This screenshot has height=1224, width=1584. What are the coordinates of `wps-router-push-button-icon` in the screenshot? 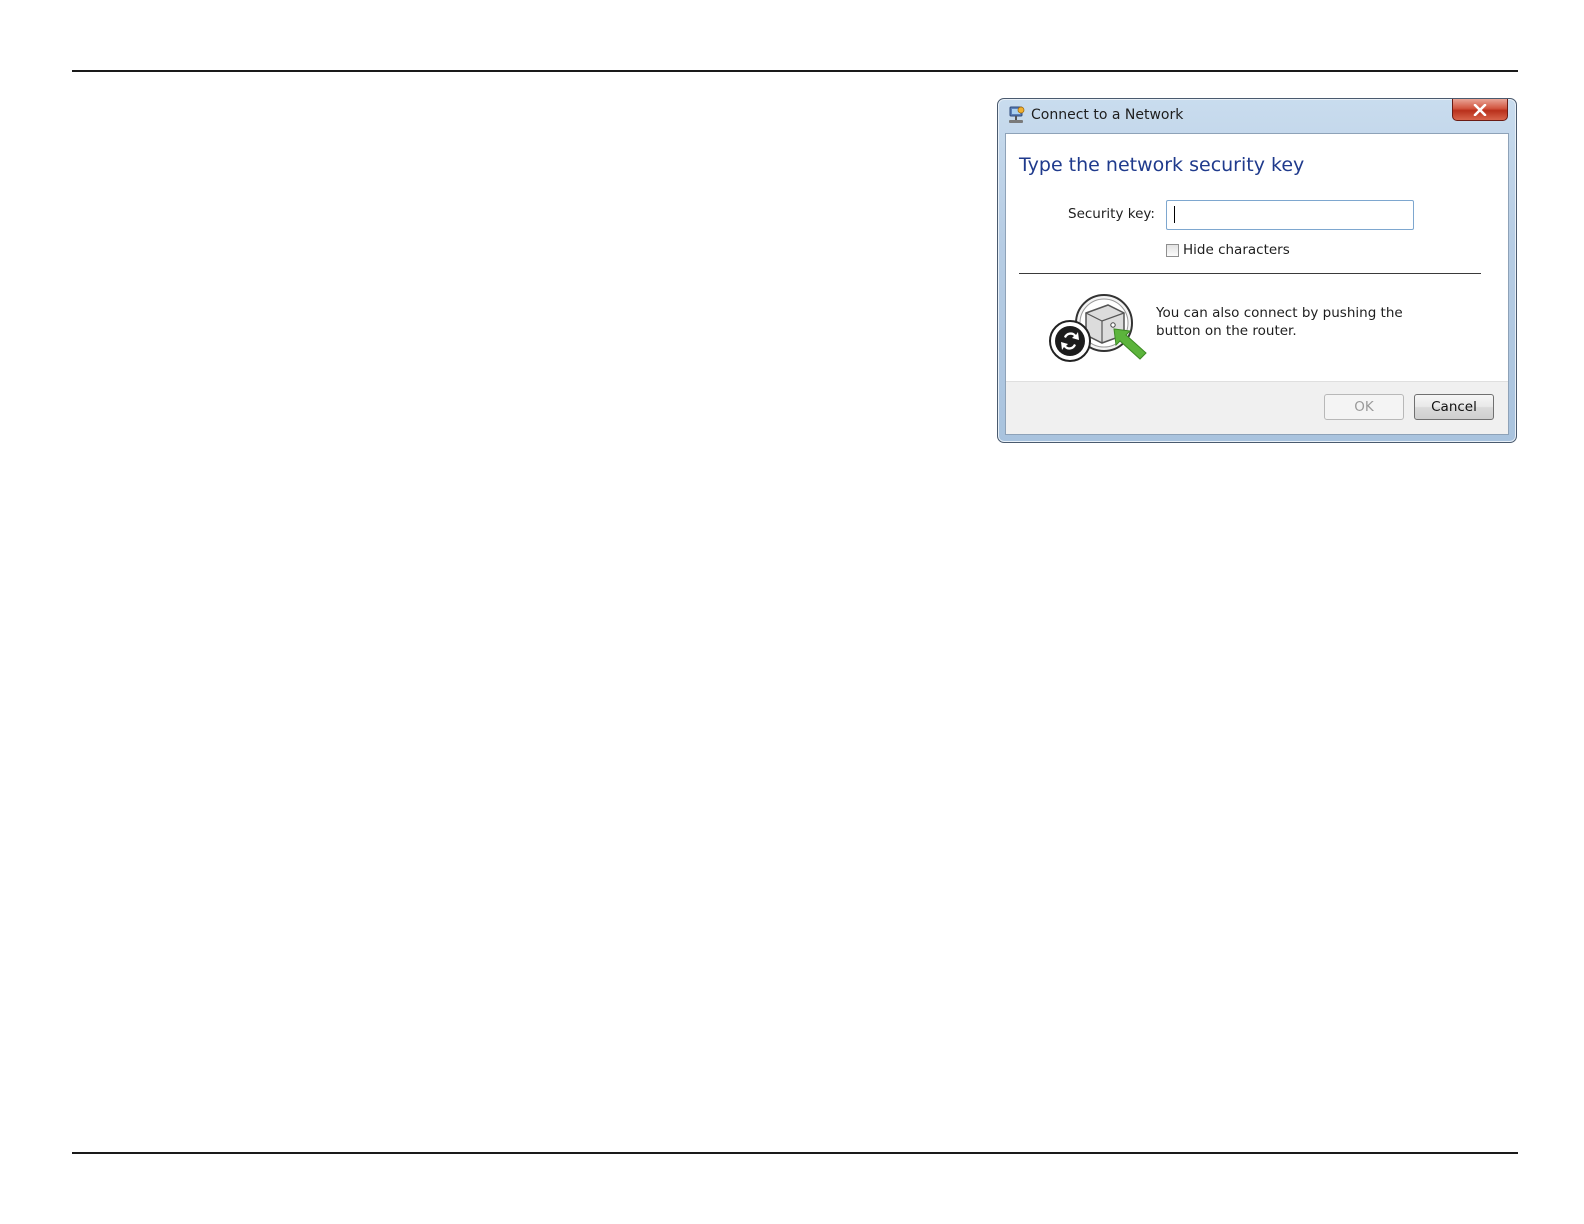 It's located at (1098, 330).